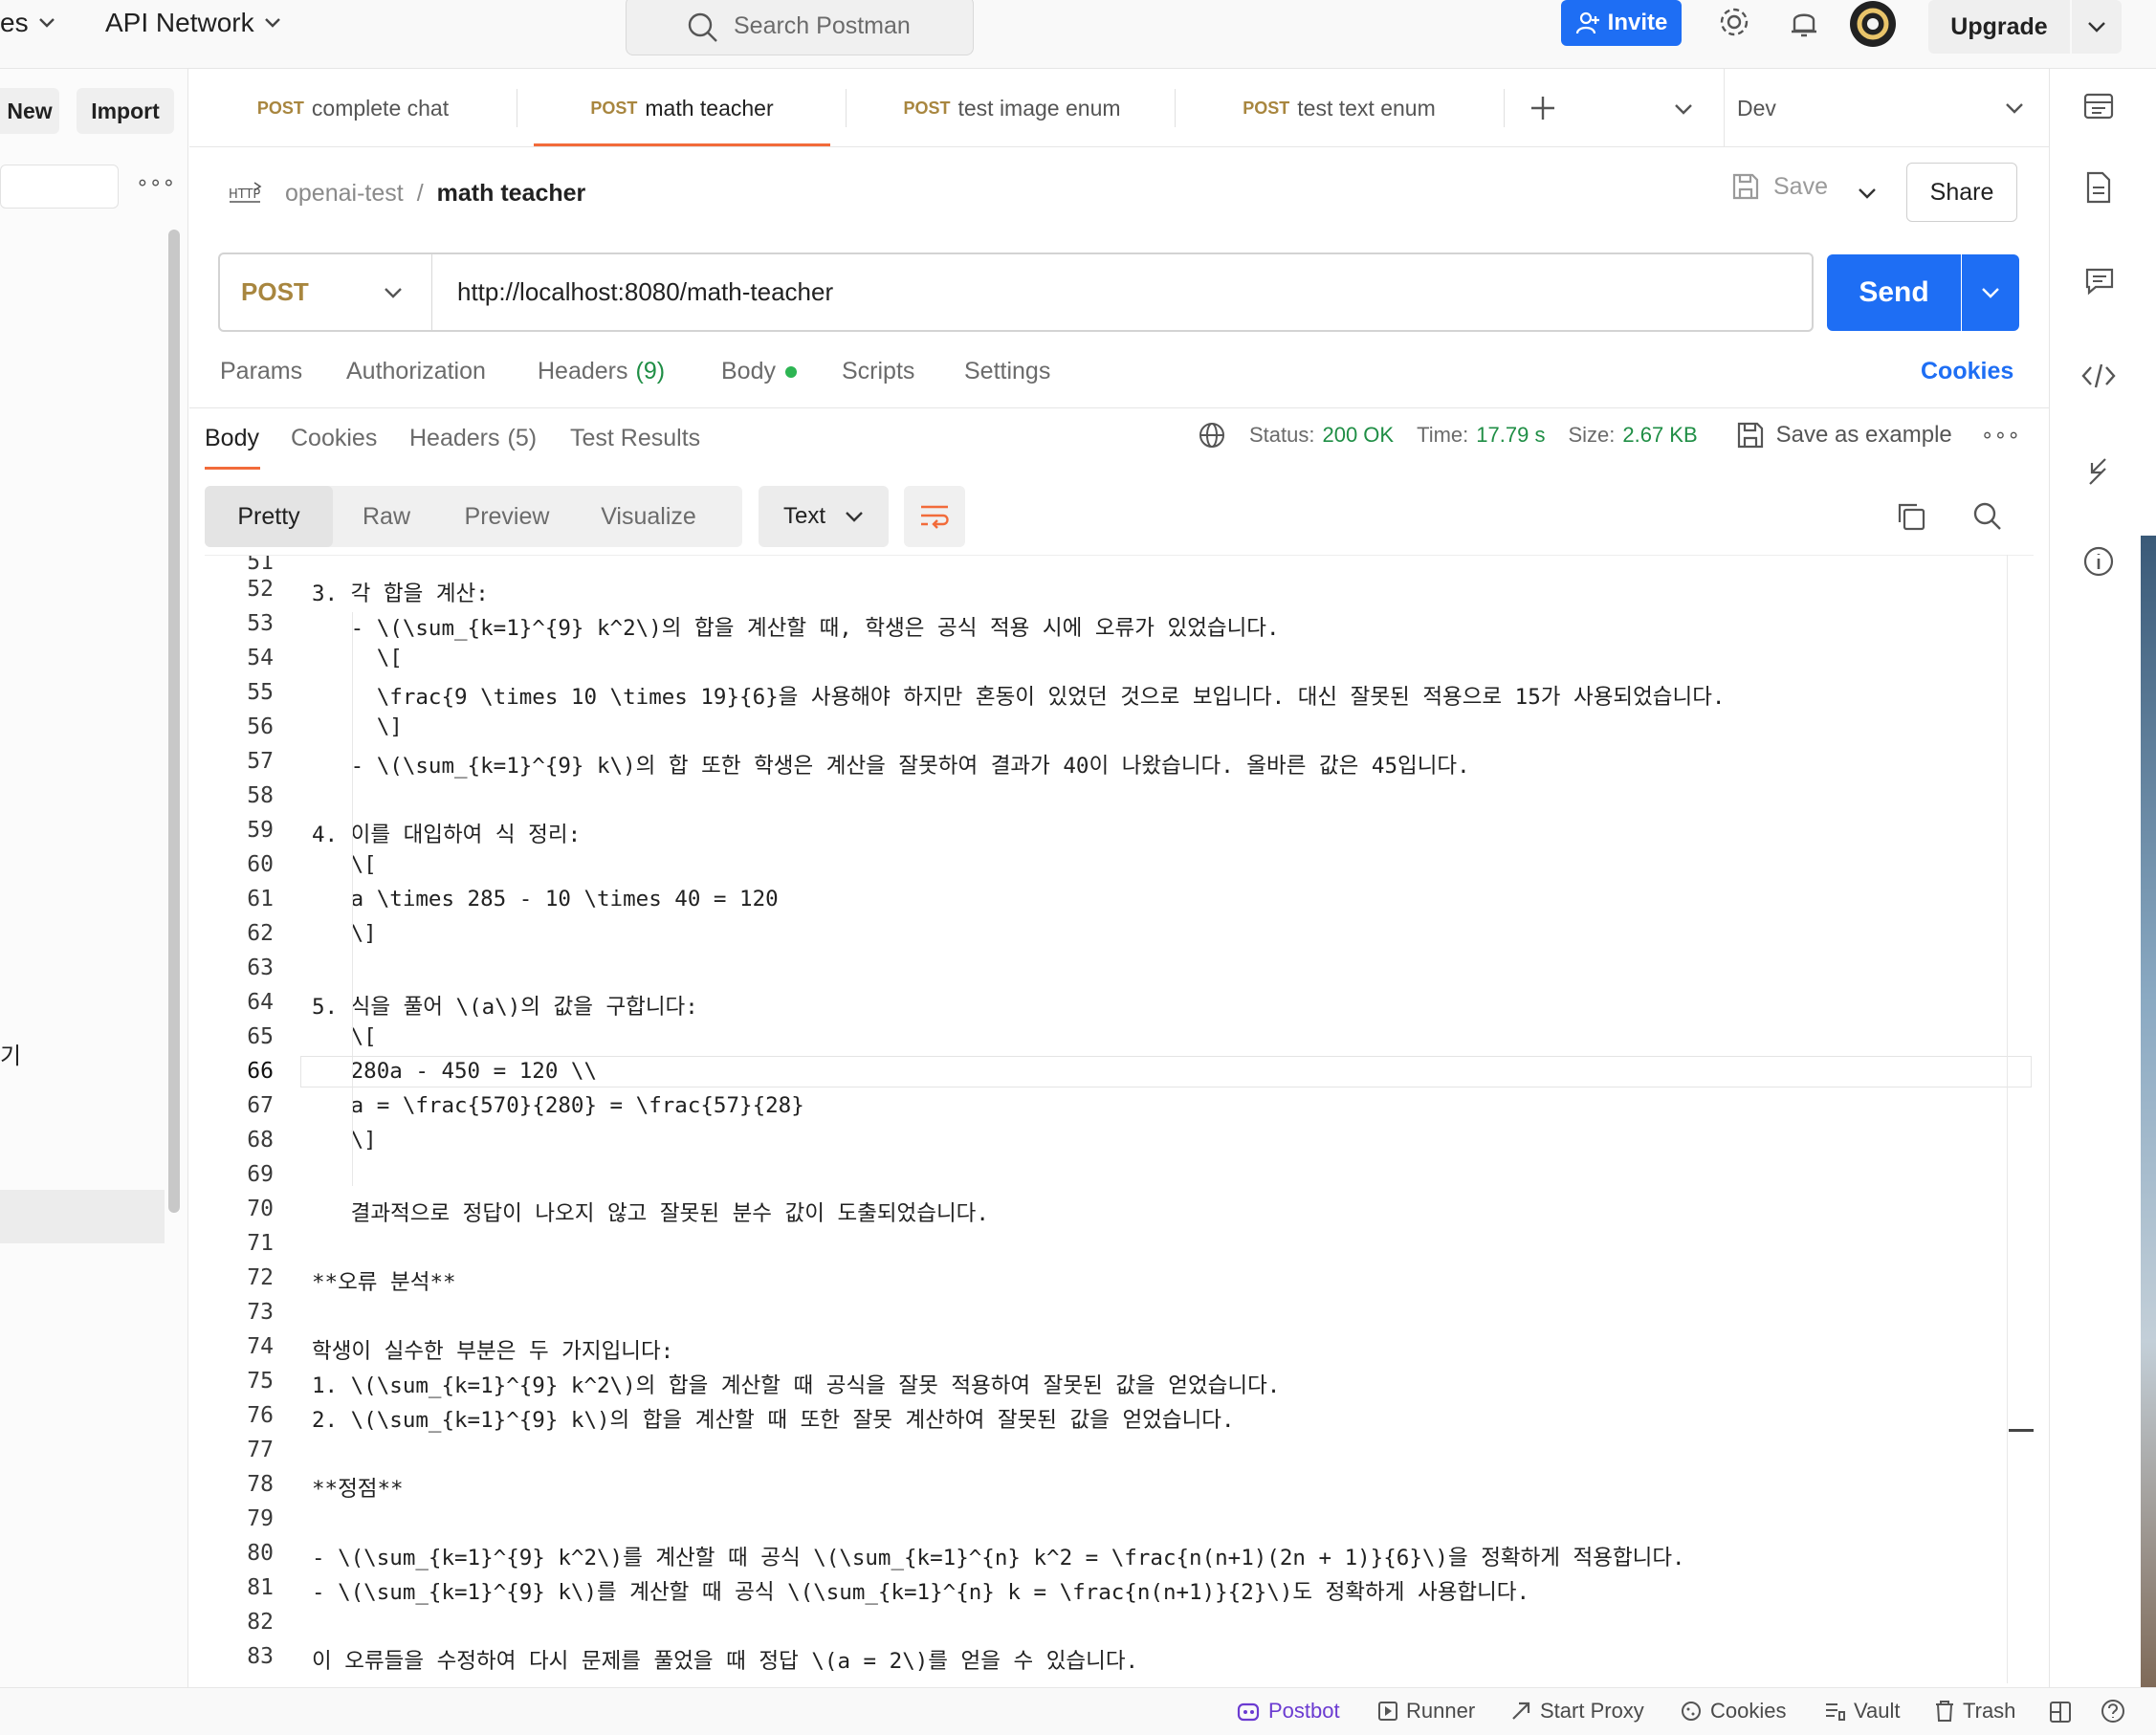  Describe the element at coordinates (1962, 192) in the screenshot. I see `share-button: Share` at that location.